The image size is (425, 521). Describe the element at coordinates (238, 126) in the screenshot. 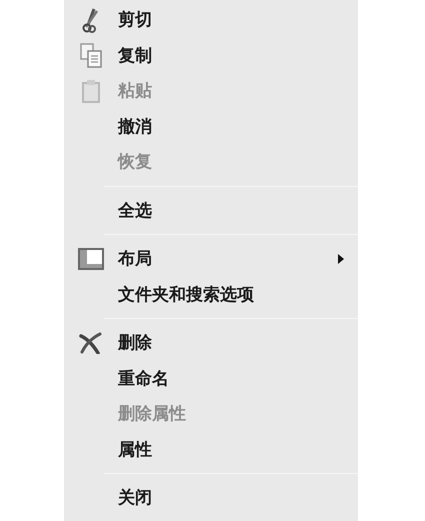

I see `menu-item: 撤消` at that location.